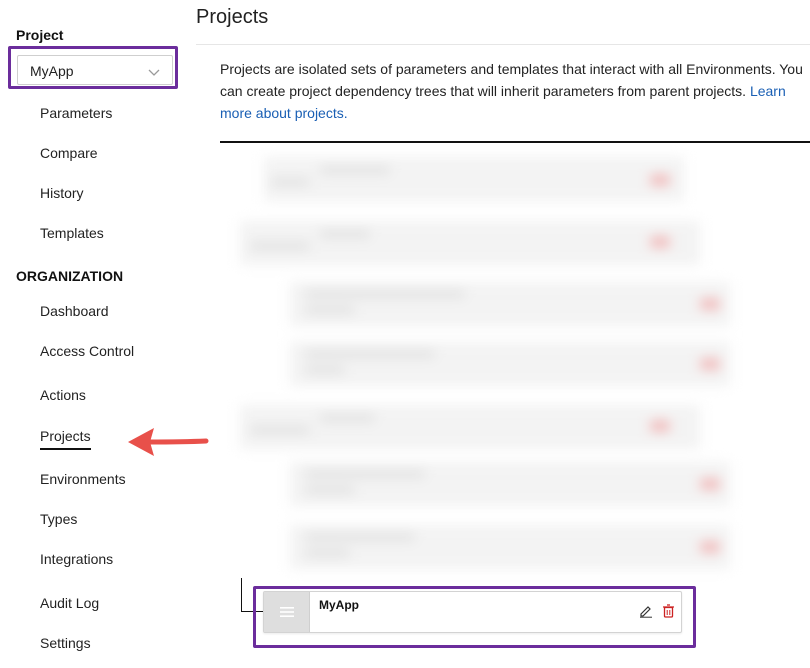  I want to click on chevron-down-icon, so click(154, 73).